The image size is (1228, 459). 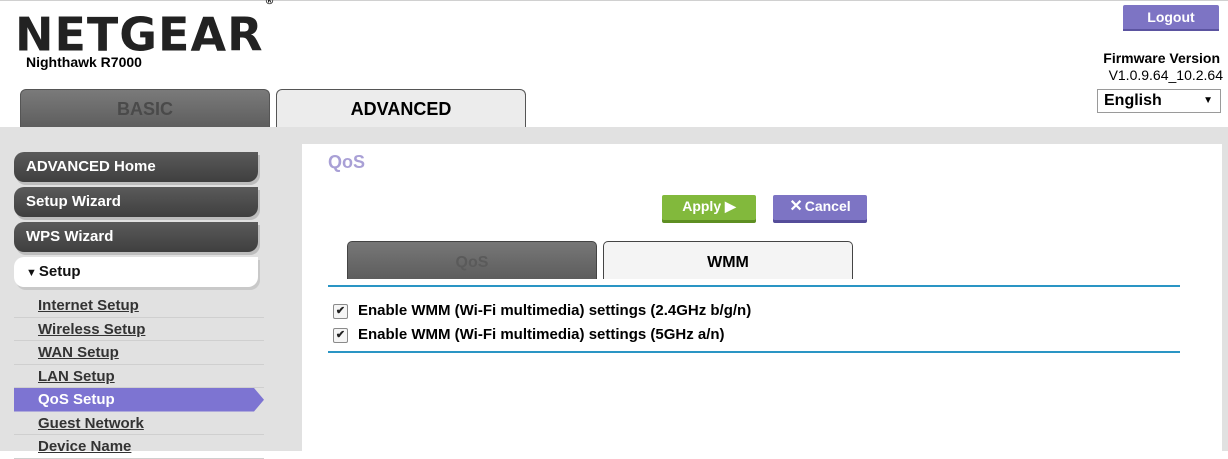 What do you see at coordinates (145, 108) in the screenshot?
I see `tab-basic: BASIC` at bounding box center [145, 108].